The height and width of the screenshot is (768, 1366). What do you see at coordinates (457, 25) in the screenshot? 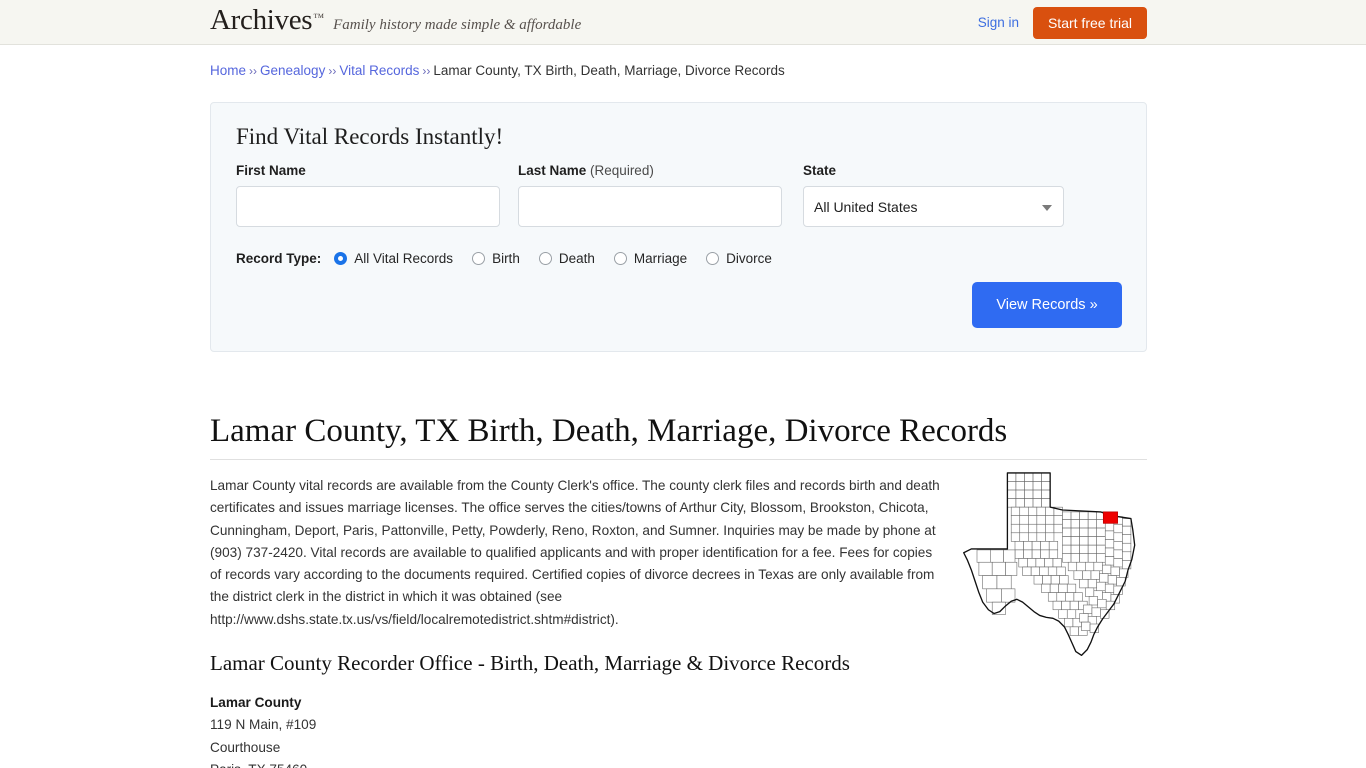
I see `brand-tagline: Family history made simple & affordable` at bounding box center [457, 25].